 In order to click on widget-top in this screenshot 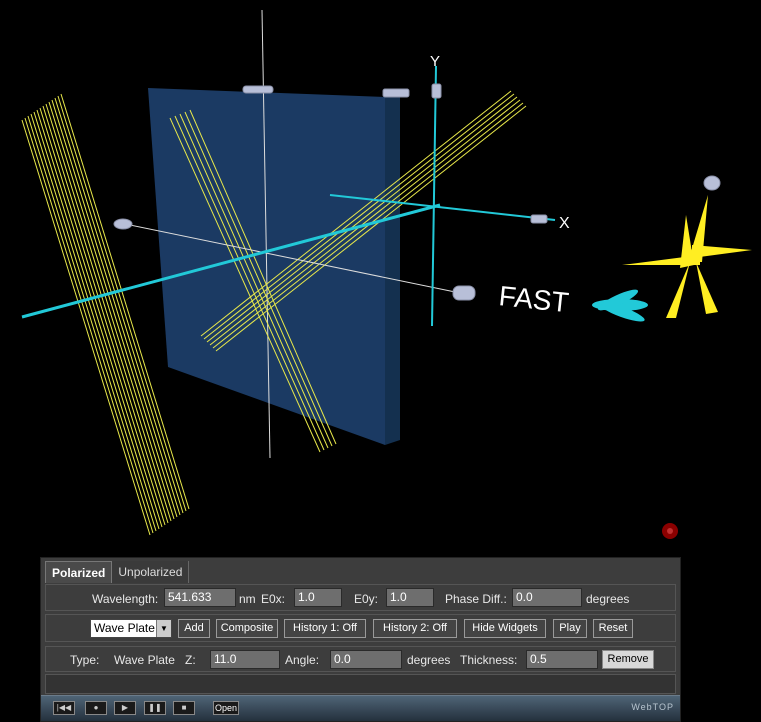, I will do `click(258, 89)`.